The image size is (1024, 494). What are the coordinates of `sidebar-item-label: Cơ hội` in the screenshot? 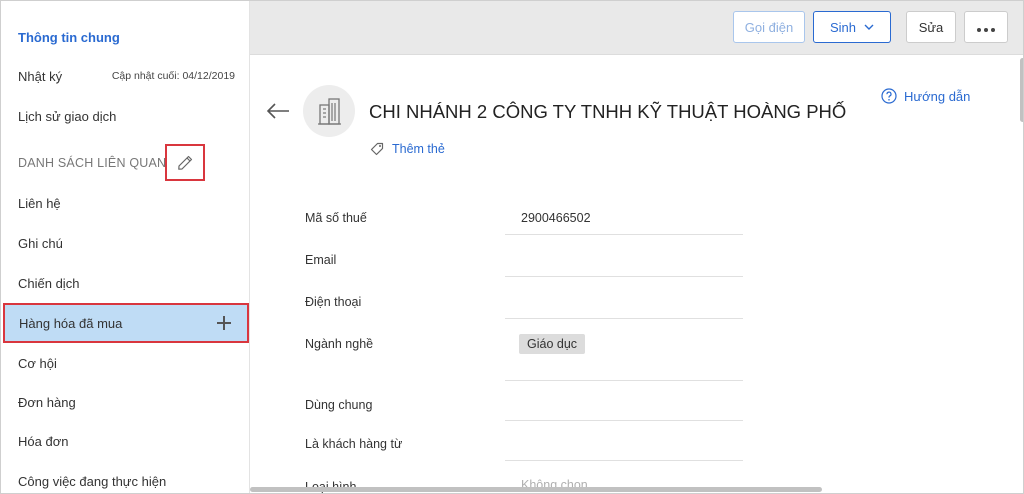 It's located at (37, 363).